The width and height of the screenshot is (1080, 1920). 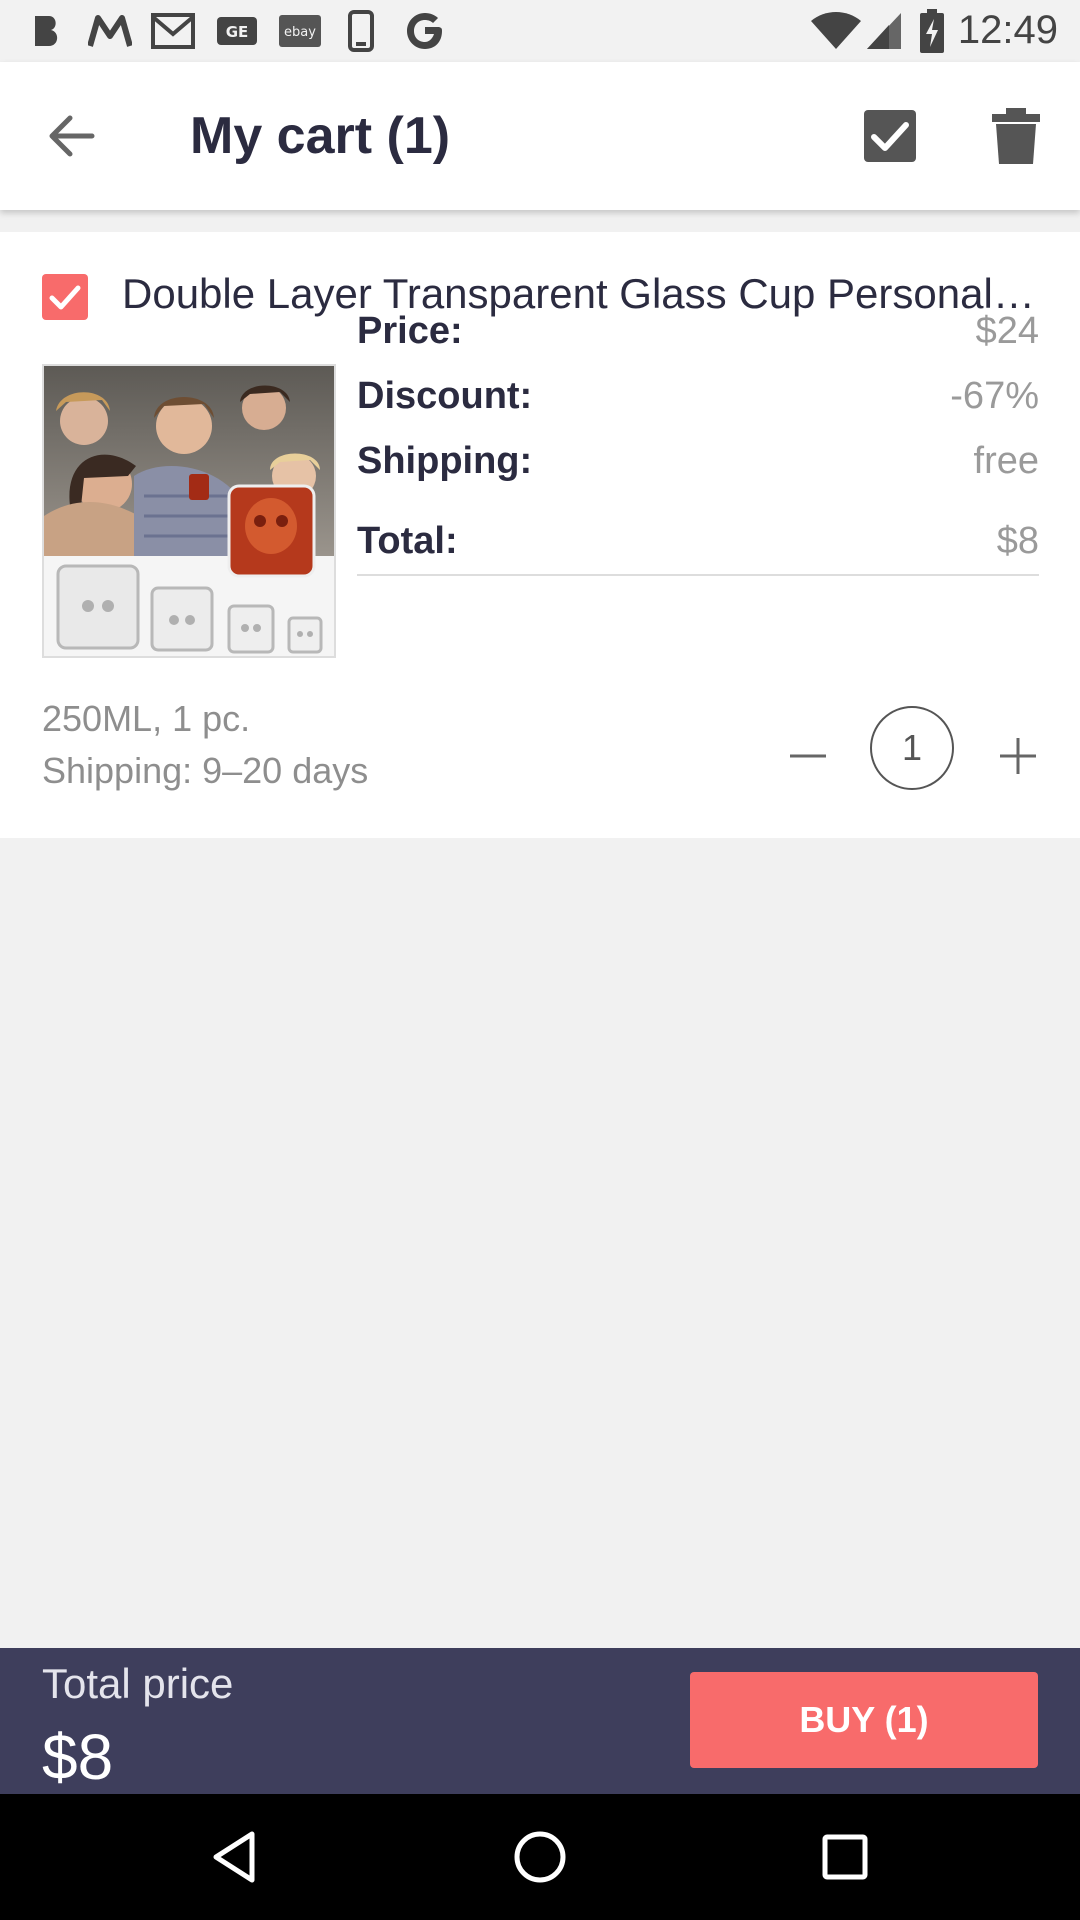 I want to click on battery-charging-icon, so click(x=932, y=31).